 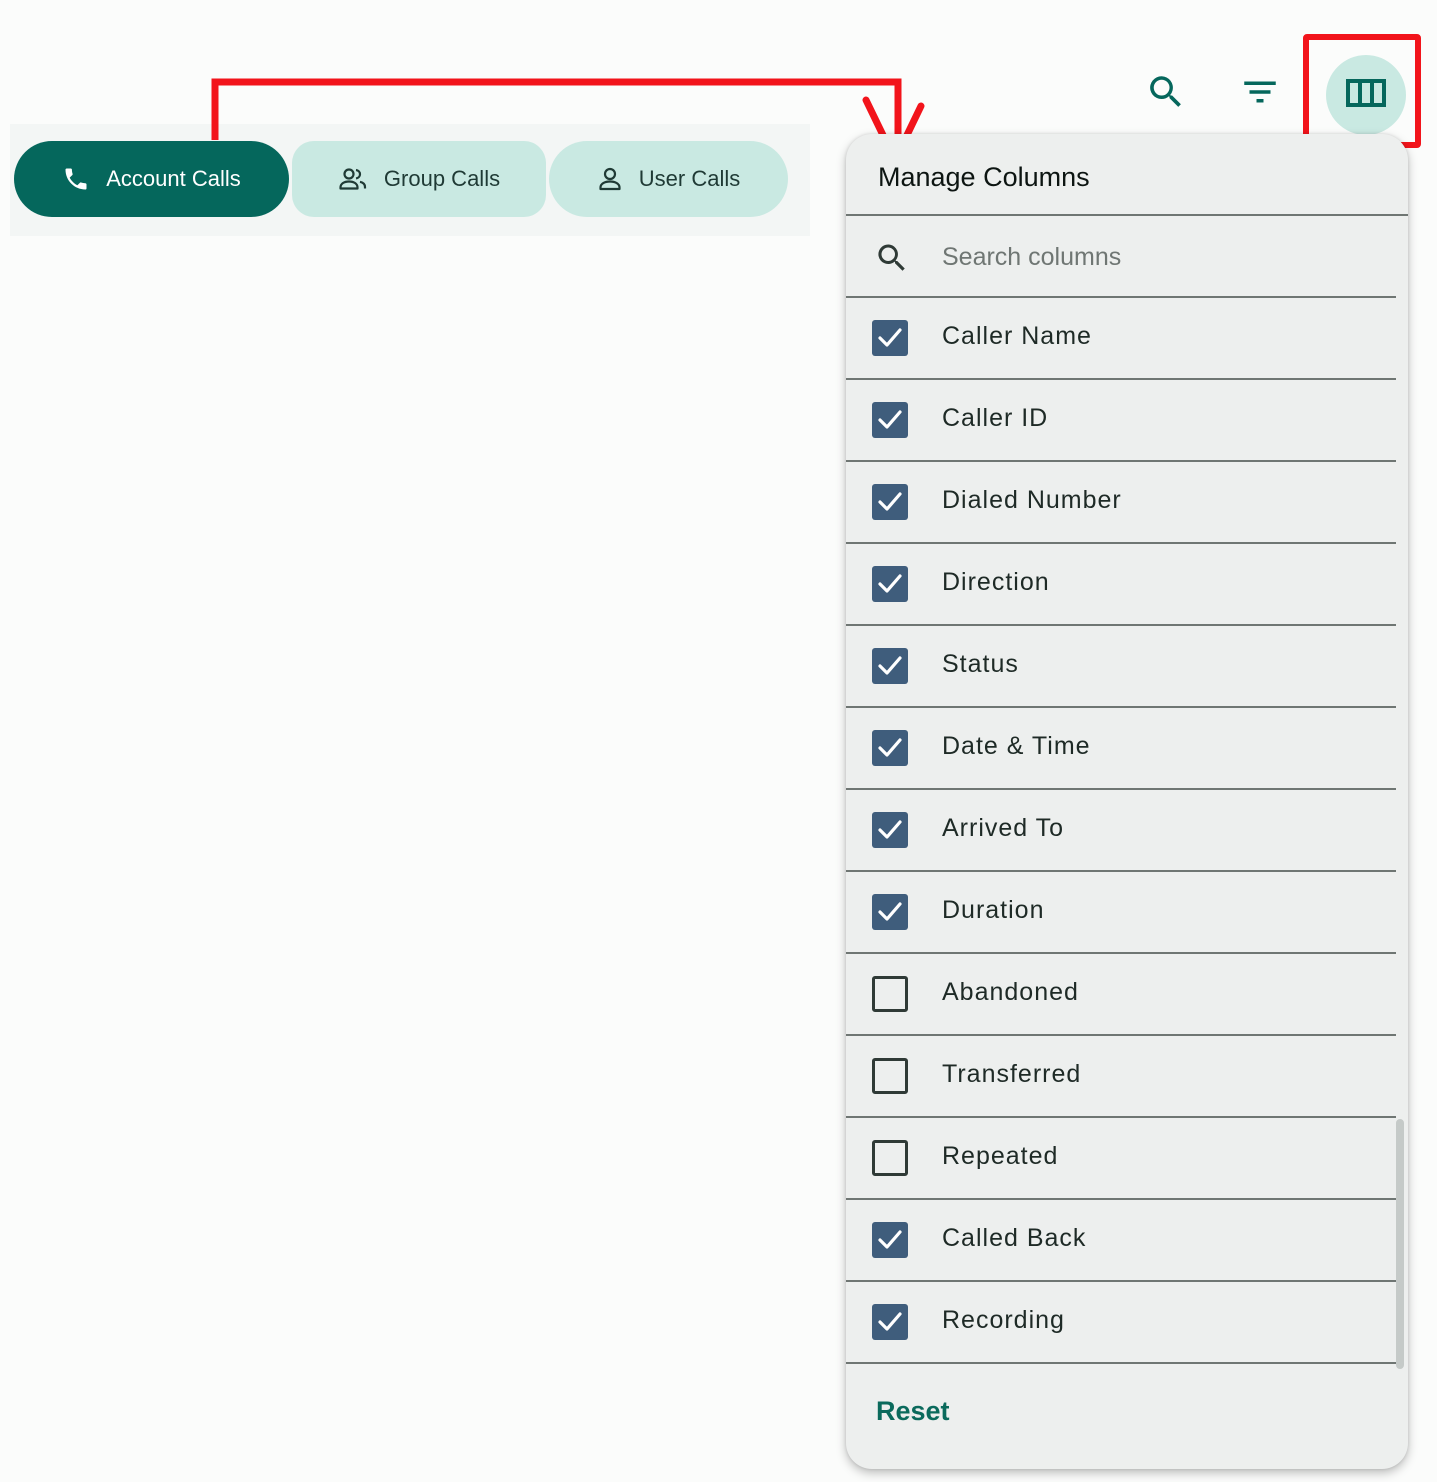 I want to click on call-type-tabs: Account Calls Group Calls User Calls, so click(x=410, y=180).